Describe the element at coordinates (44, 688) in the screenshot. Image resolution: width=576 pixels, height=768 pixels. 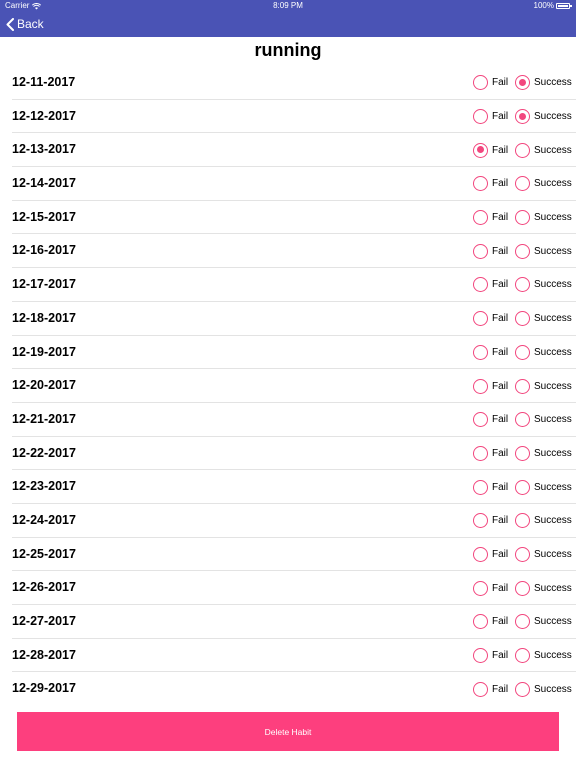
I see `entry-date: 12-29-2017` at that location.